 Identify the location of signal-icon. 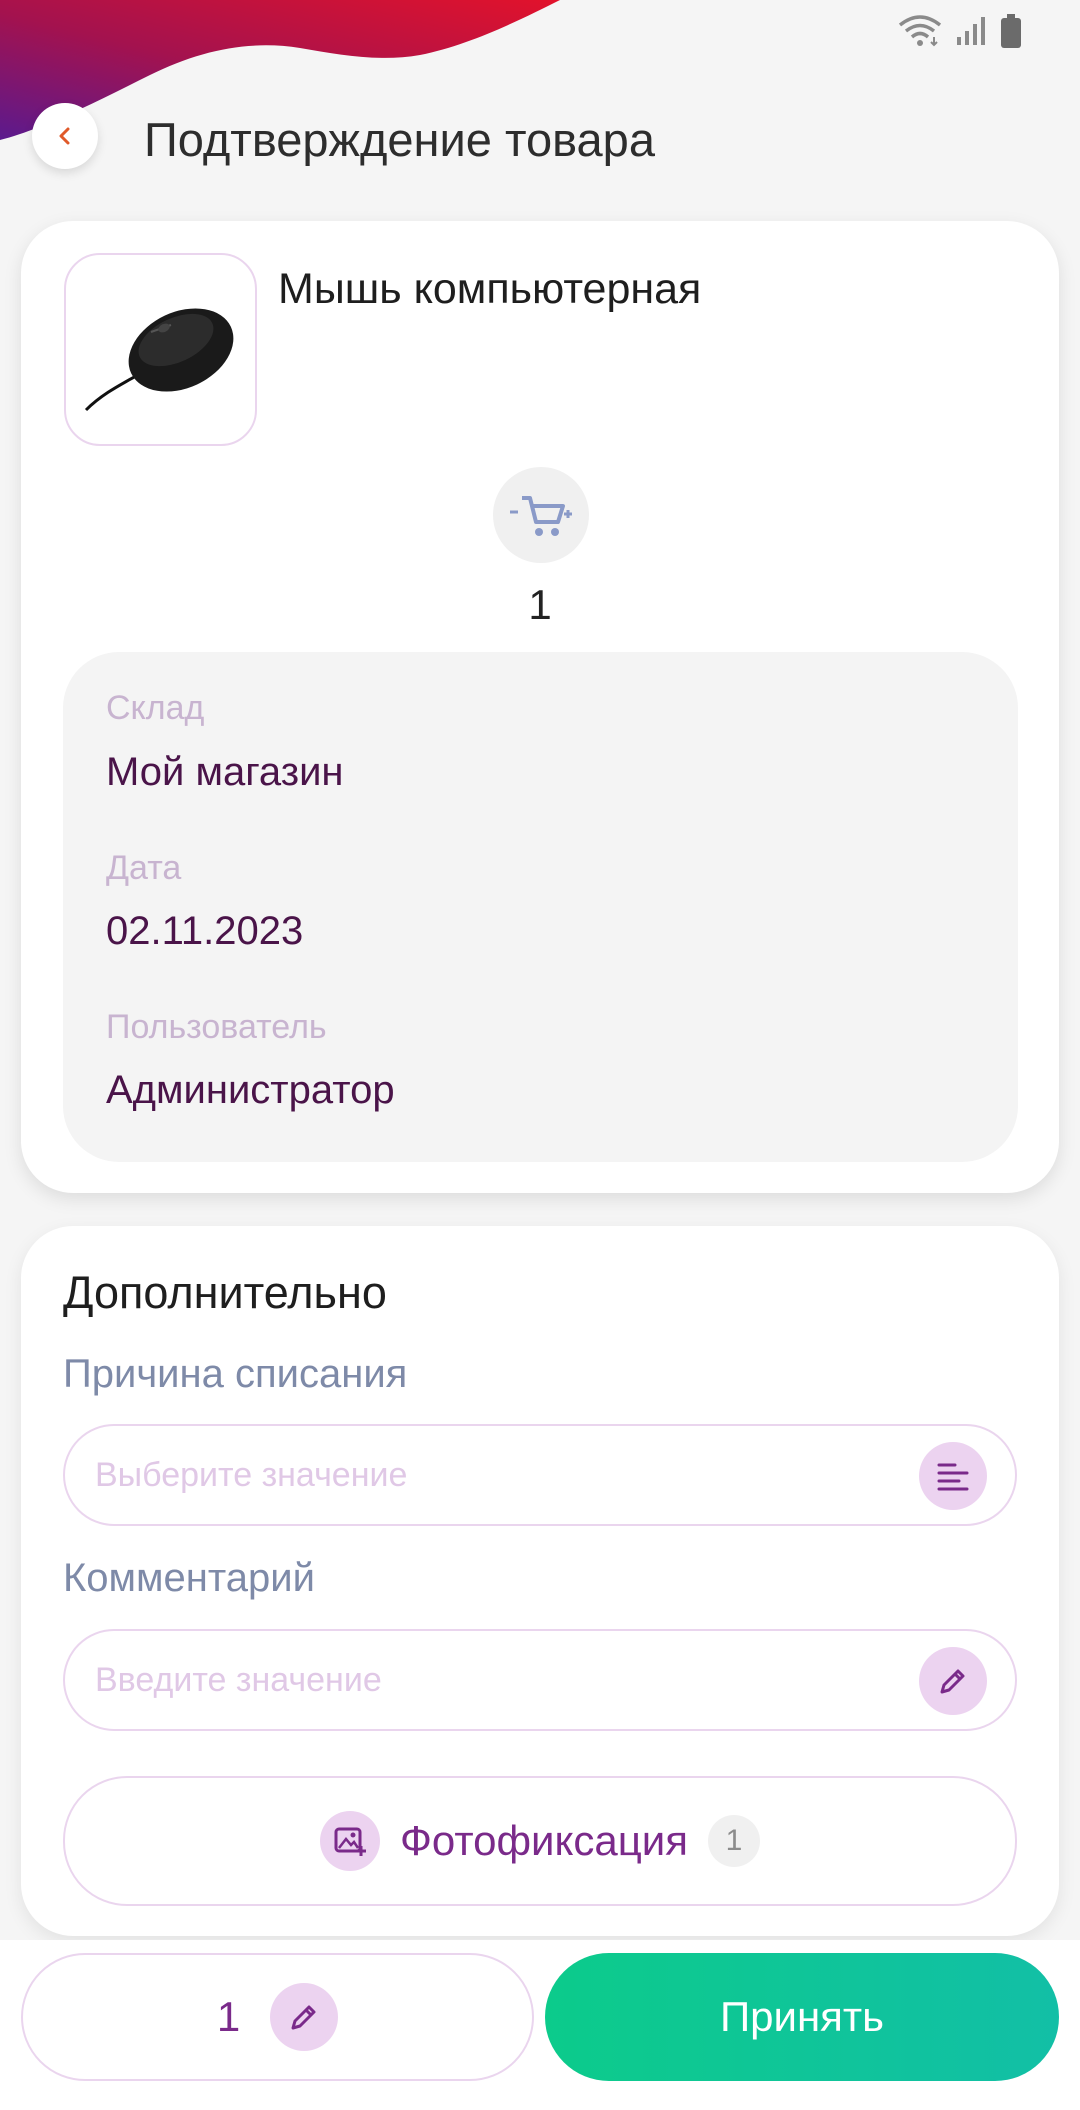
(971, 31).